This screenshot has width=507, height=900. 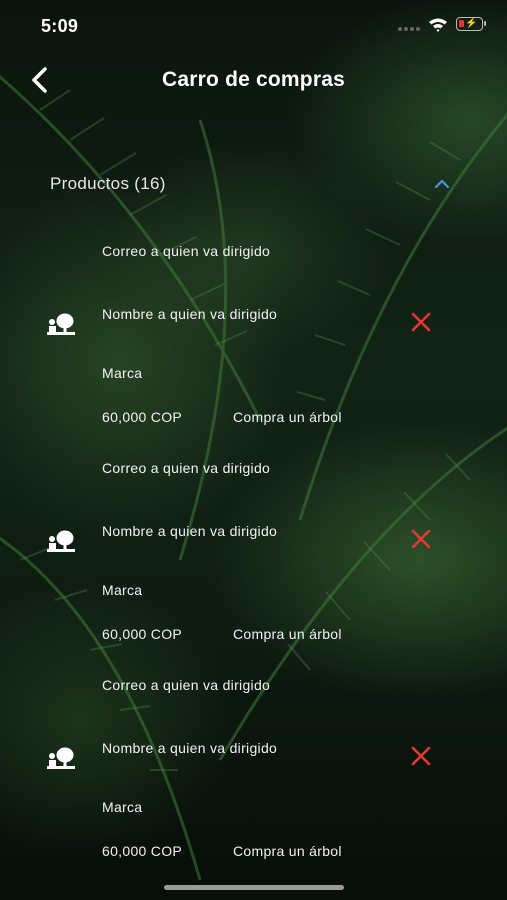 I want to click on products-section-label: Productos (16), so click(x=108, y=183).